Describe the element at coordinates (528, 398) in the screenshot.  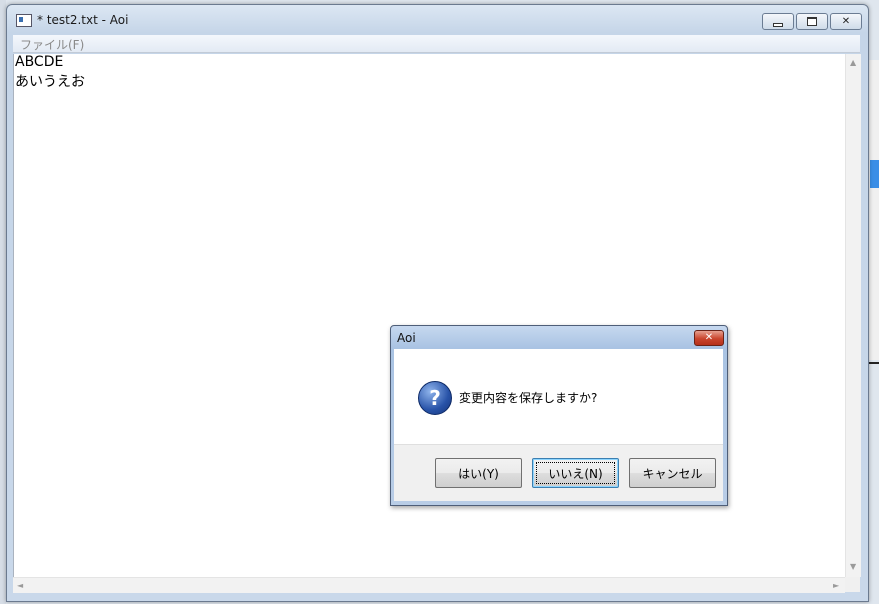
I see `dialog-message: 変更内容を保存しますか?` at that location.